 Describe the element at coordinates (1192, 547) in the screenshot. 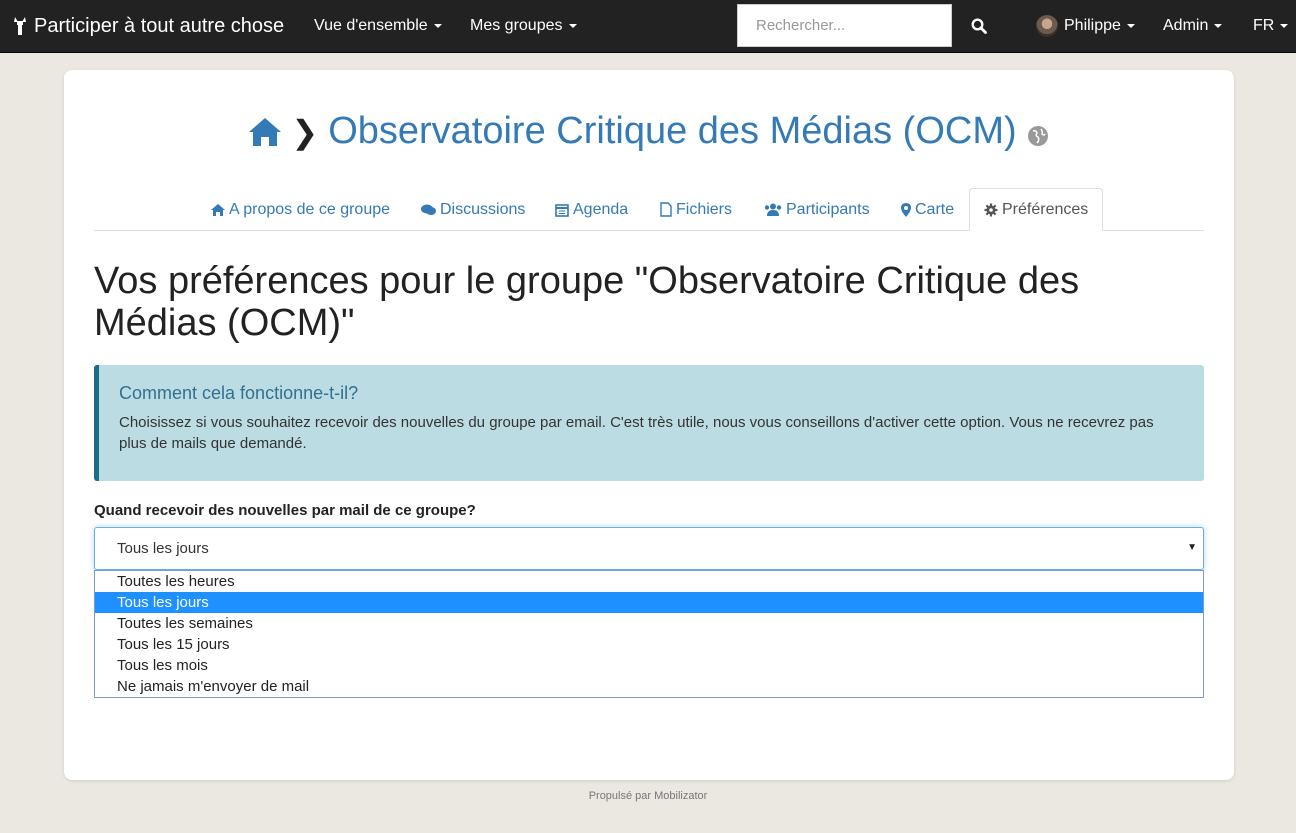

I see `triangle-down-icon: ▼` at that location.